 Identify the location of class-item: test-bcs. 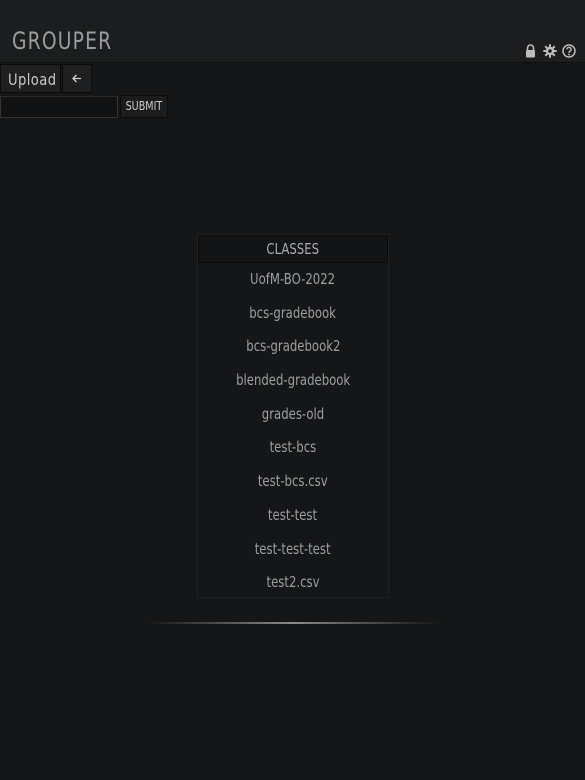
(293, 448).